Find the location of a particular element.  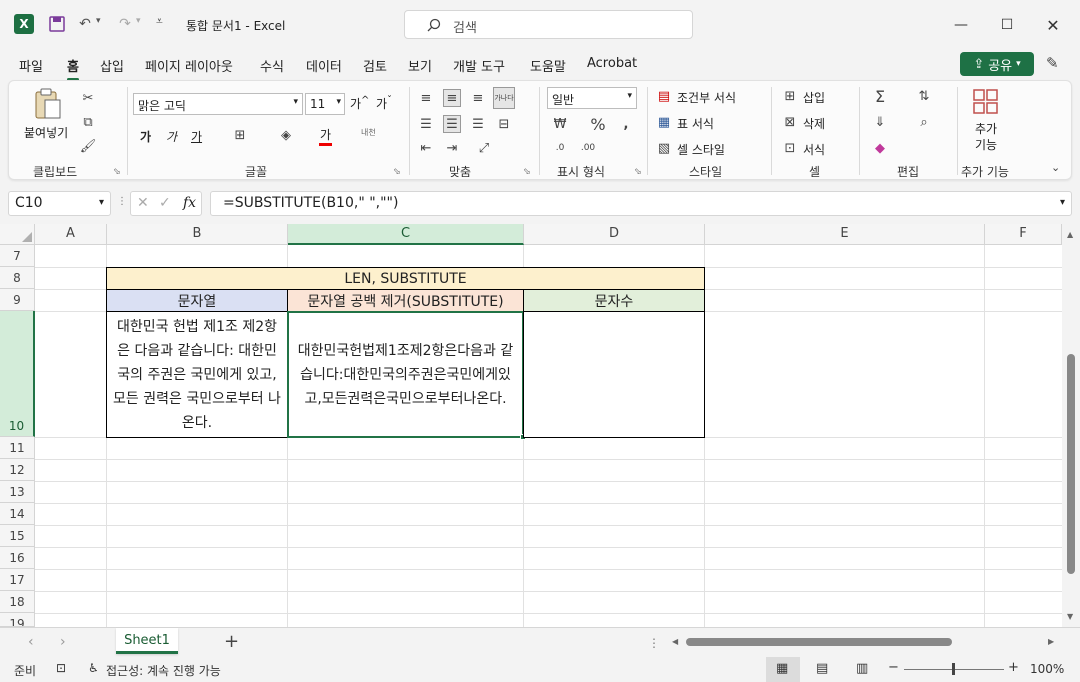

comma-icon: , is located at coordinates (626, 124).